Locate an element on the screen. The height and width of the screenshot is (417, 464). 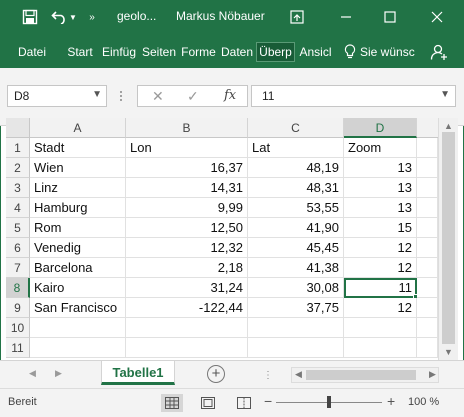
cell: 53,55 is located at coordinates (296, 208).